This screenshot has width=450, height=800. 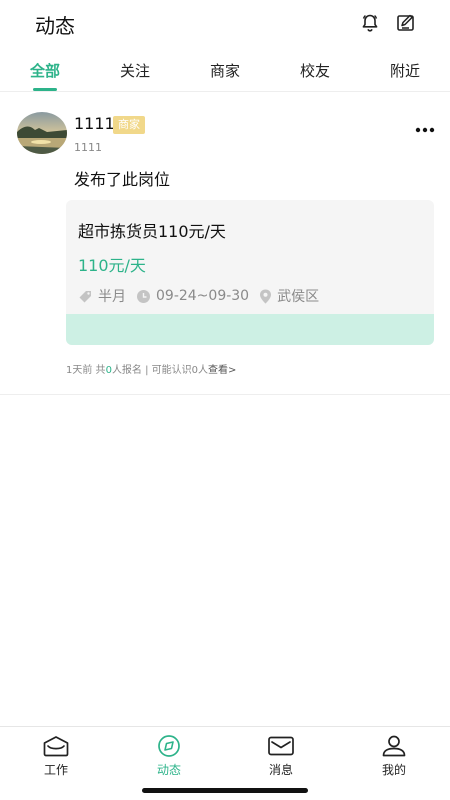 I want to click on job-district-label: 武侯区, so click(x=298, y=297).